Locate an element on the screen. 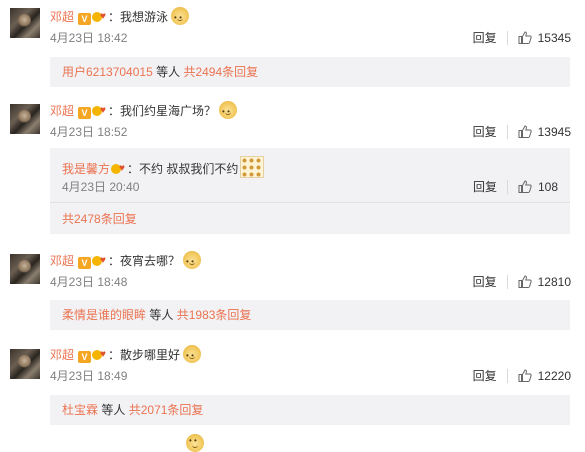  sticker-emoji-icon is located at coordinates (252, 167).